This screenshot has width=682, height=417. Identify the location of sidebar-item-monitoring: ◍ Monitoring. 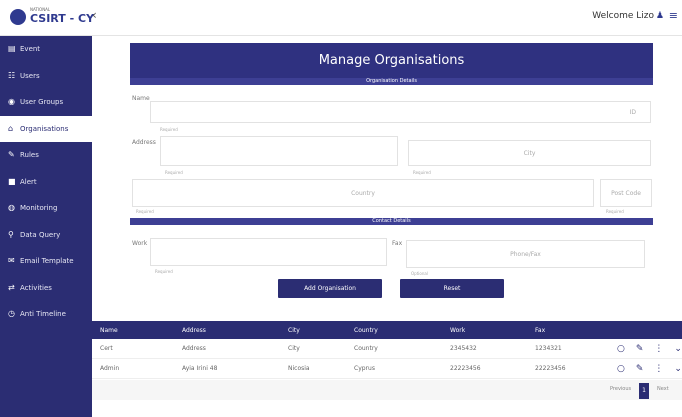
(46, 208).